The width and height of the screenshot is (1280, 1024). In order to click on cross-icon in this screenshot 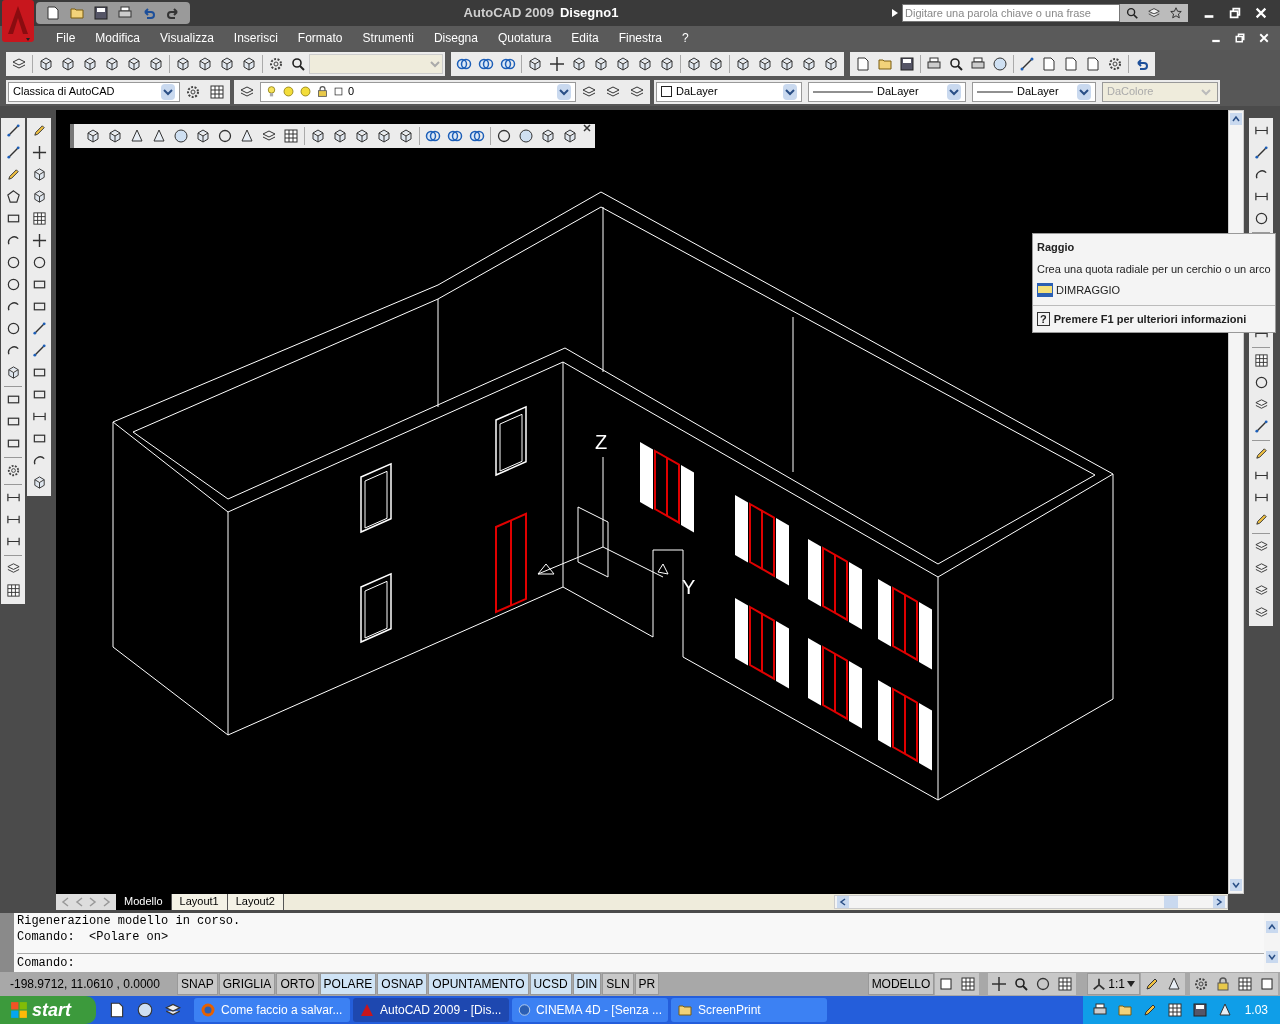, I will do `click(39, 152)`.